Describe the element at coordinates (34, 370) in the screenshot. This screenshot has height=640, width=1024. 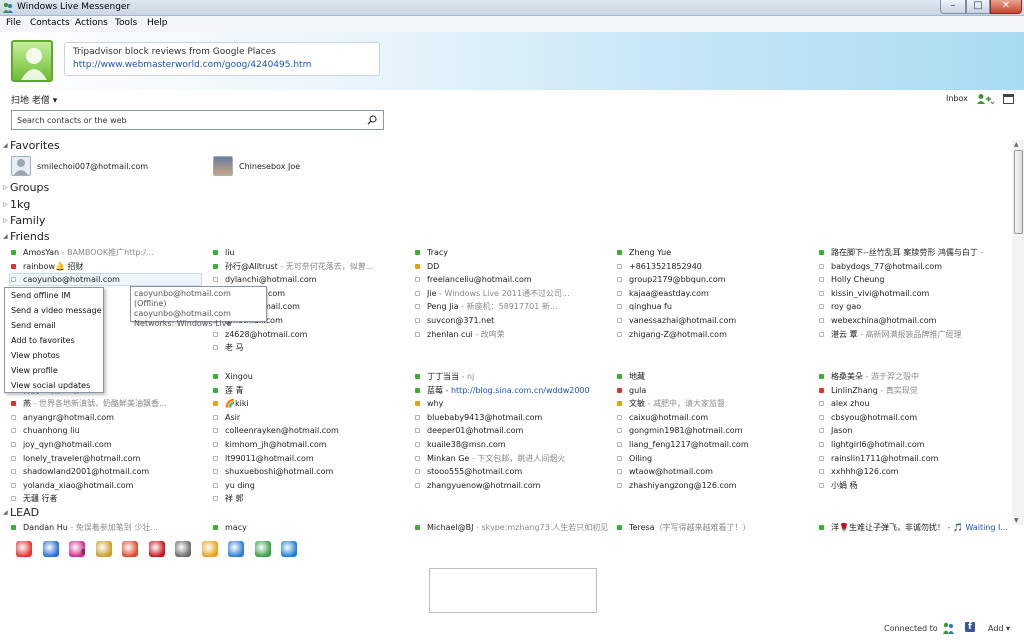
I see `context-menu-item: View profile` at that location.